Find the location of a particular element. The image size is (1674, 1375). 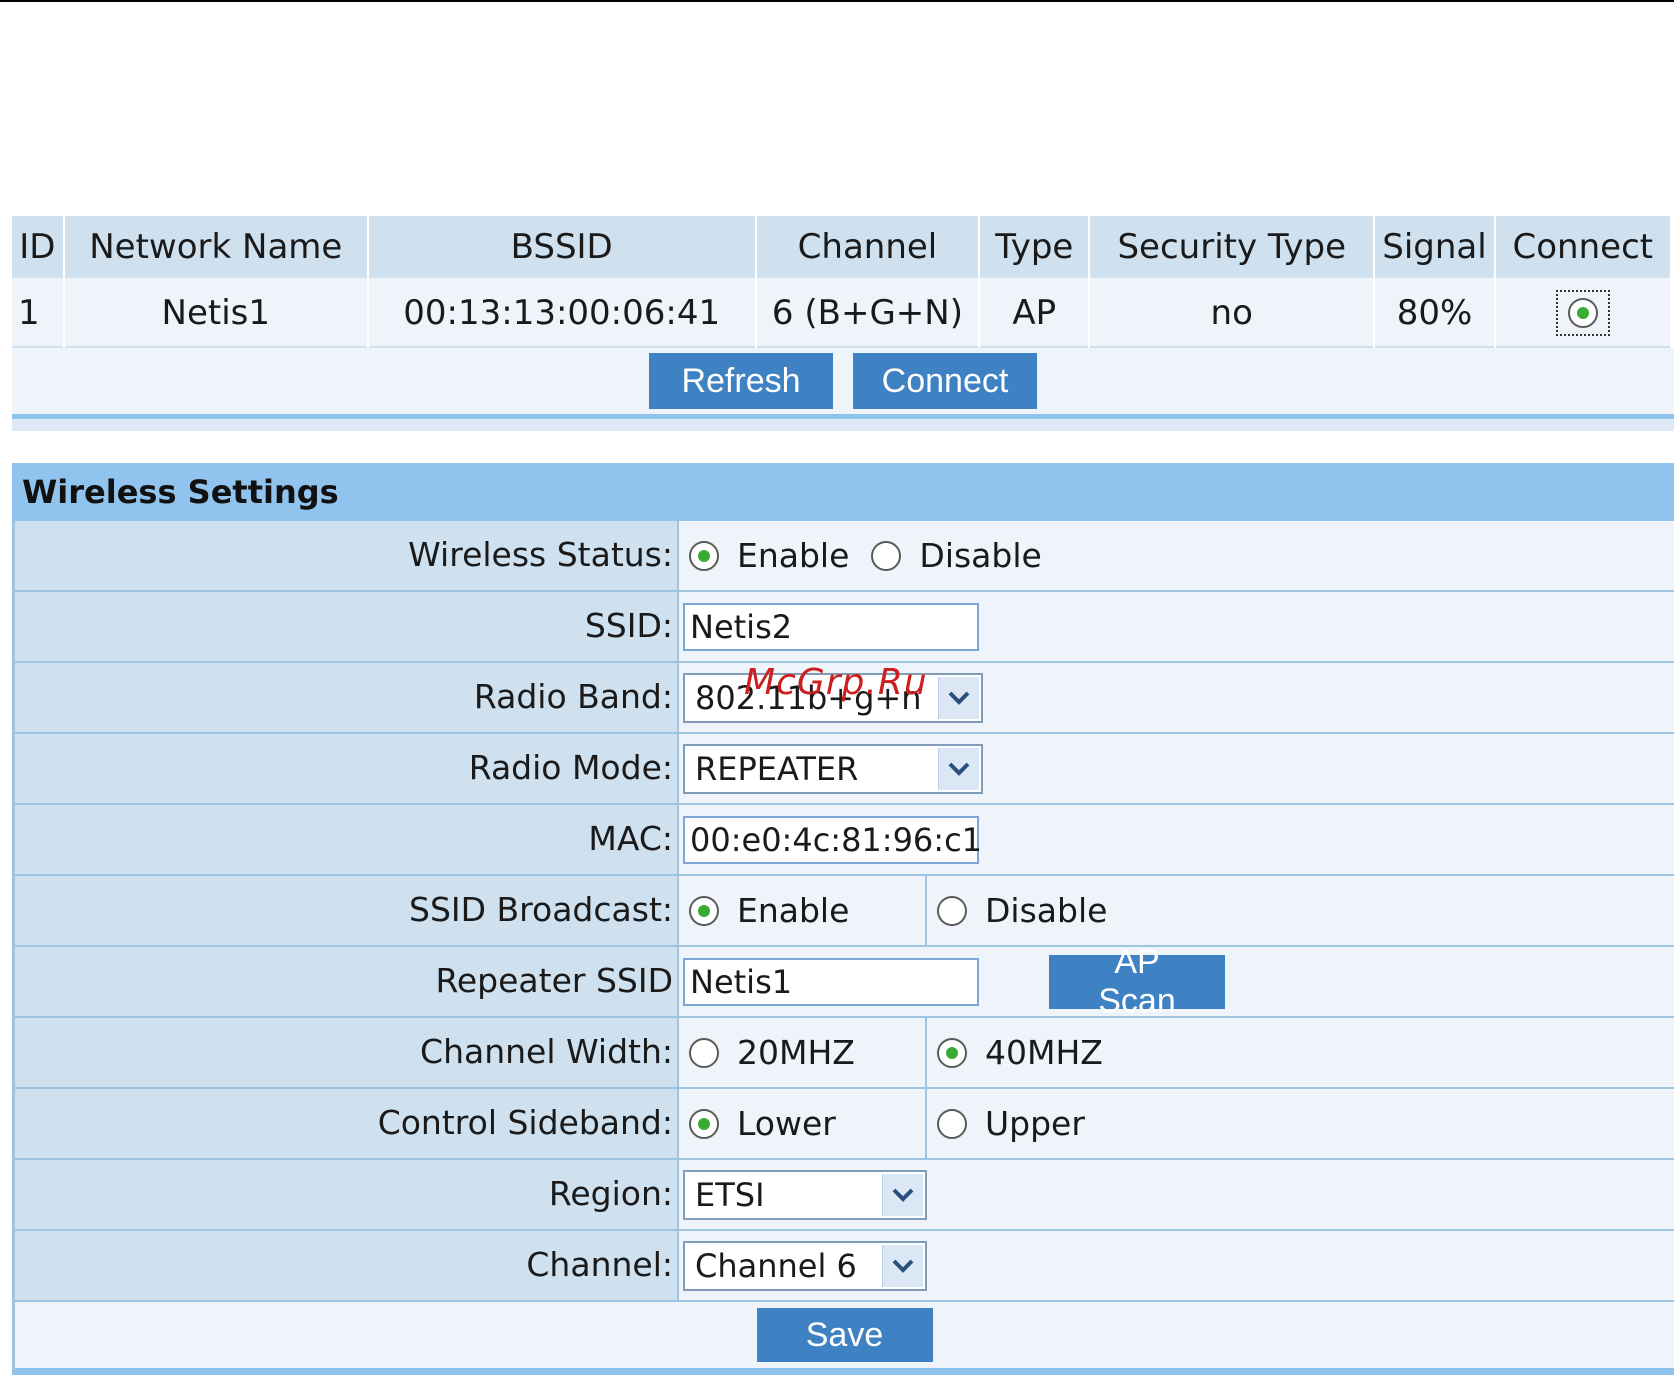

row-region: Region: ETSI is located at coordinates (843, 1195).